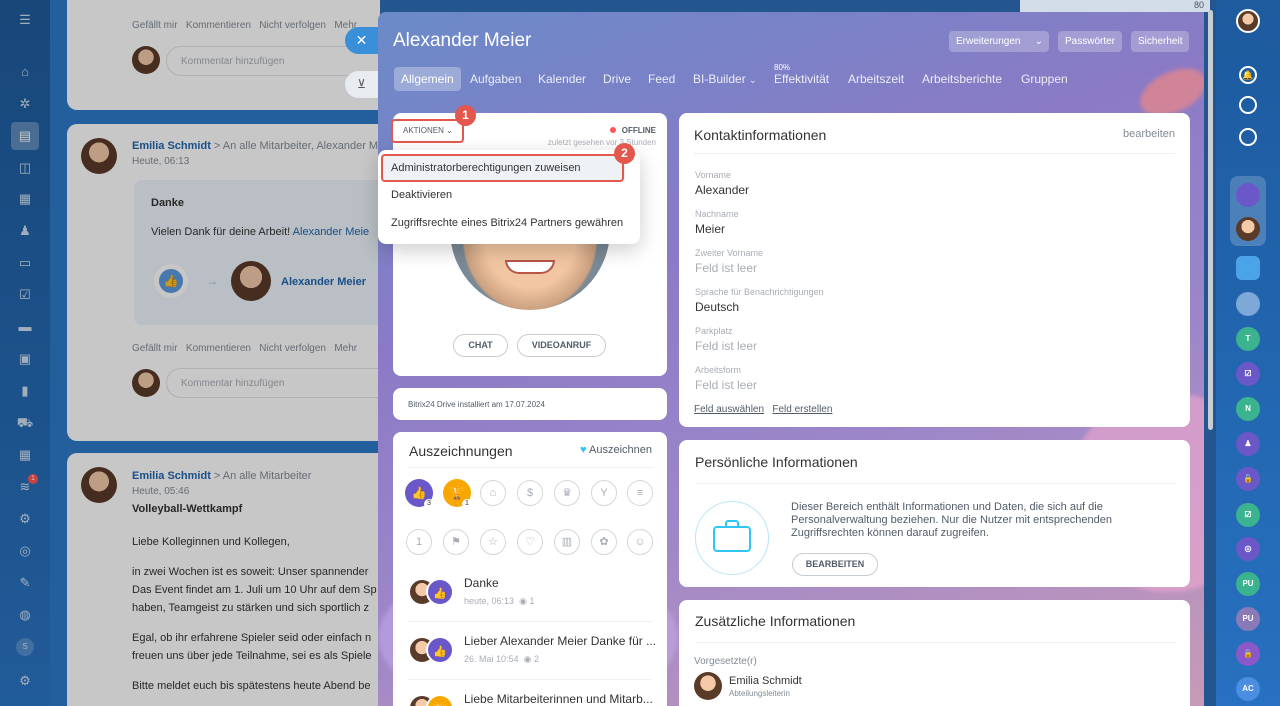  Describe the element at coordinates (801, 77) in the screenshot. I see `tab-effektivitaet: 80% Effektivität` at that location.